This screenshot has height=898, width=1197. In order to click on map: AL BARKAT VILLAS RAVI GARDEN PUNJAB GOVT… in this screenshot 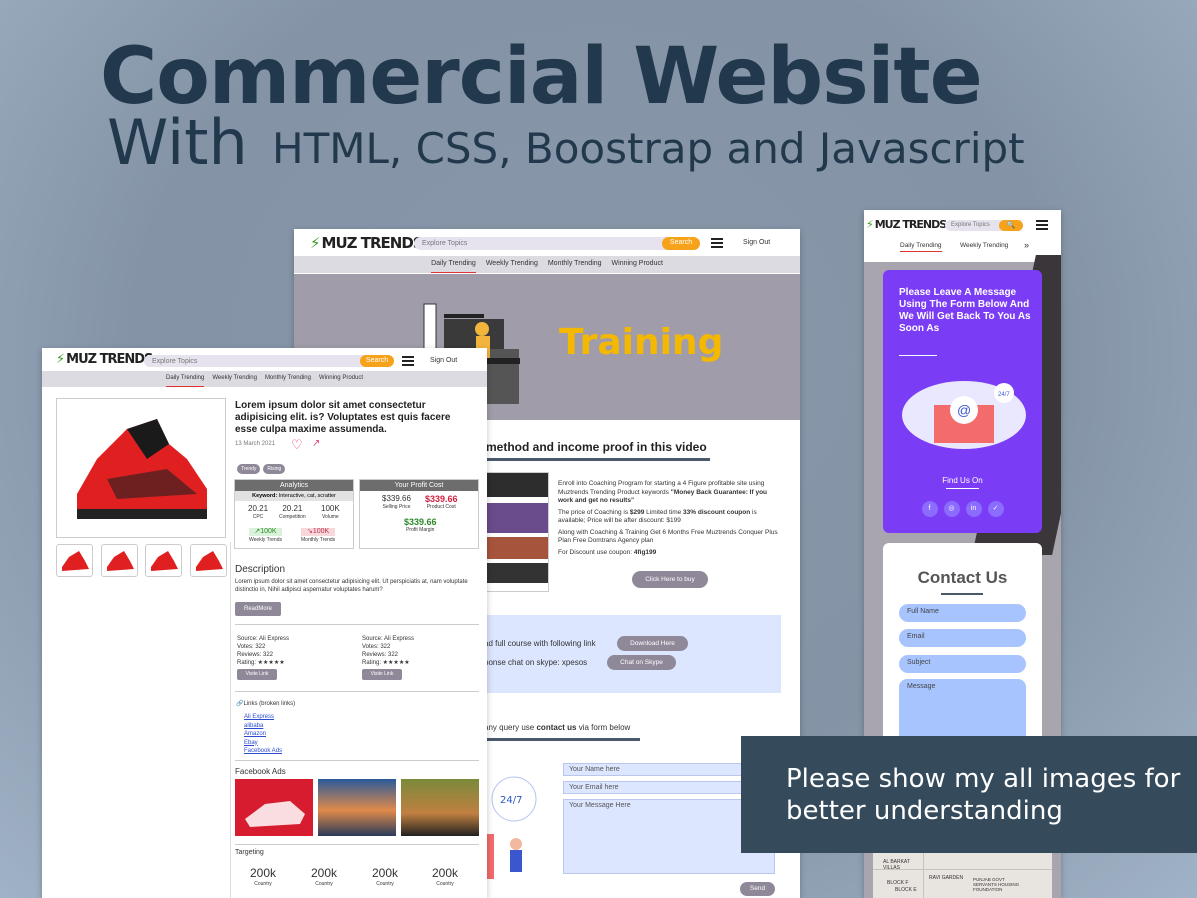, I will do `click(962, 875)`.